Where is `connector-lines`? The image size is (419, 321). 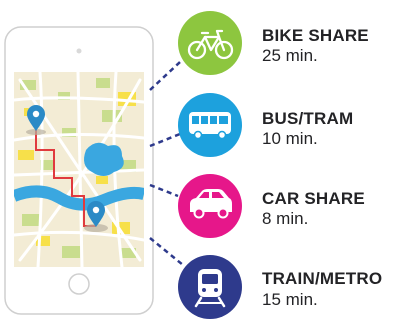 connector-lines is located at coordinates (166, 163).